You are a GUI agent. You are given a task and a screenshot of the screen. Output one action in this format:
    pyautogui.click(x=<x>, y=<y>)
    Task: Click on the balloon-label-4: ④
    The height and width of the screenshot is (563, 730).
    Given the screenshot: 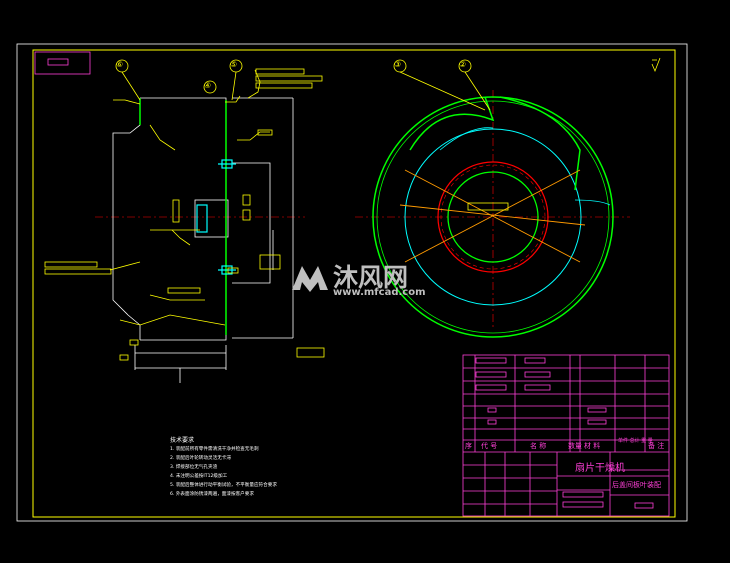 What is the action you would take?
    pyautogui.click(x=208, y=85)
    